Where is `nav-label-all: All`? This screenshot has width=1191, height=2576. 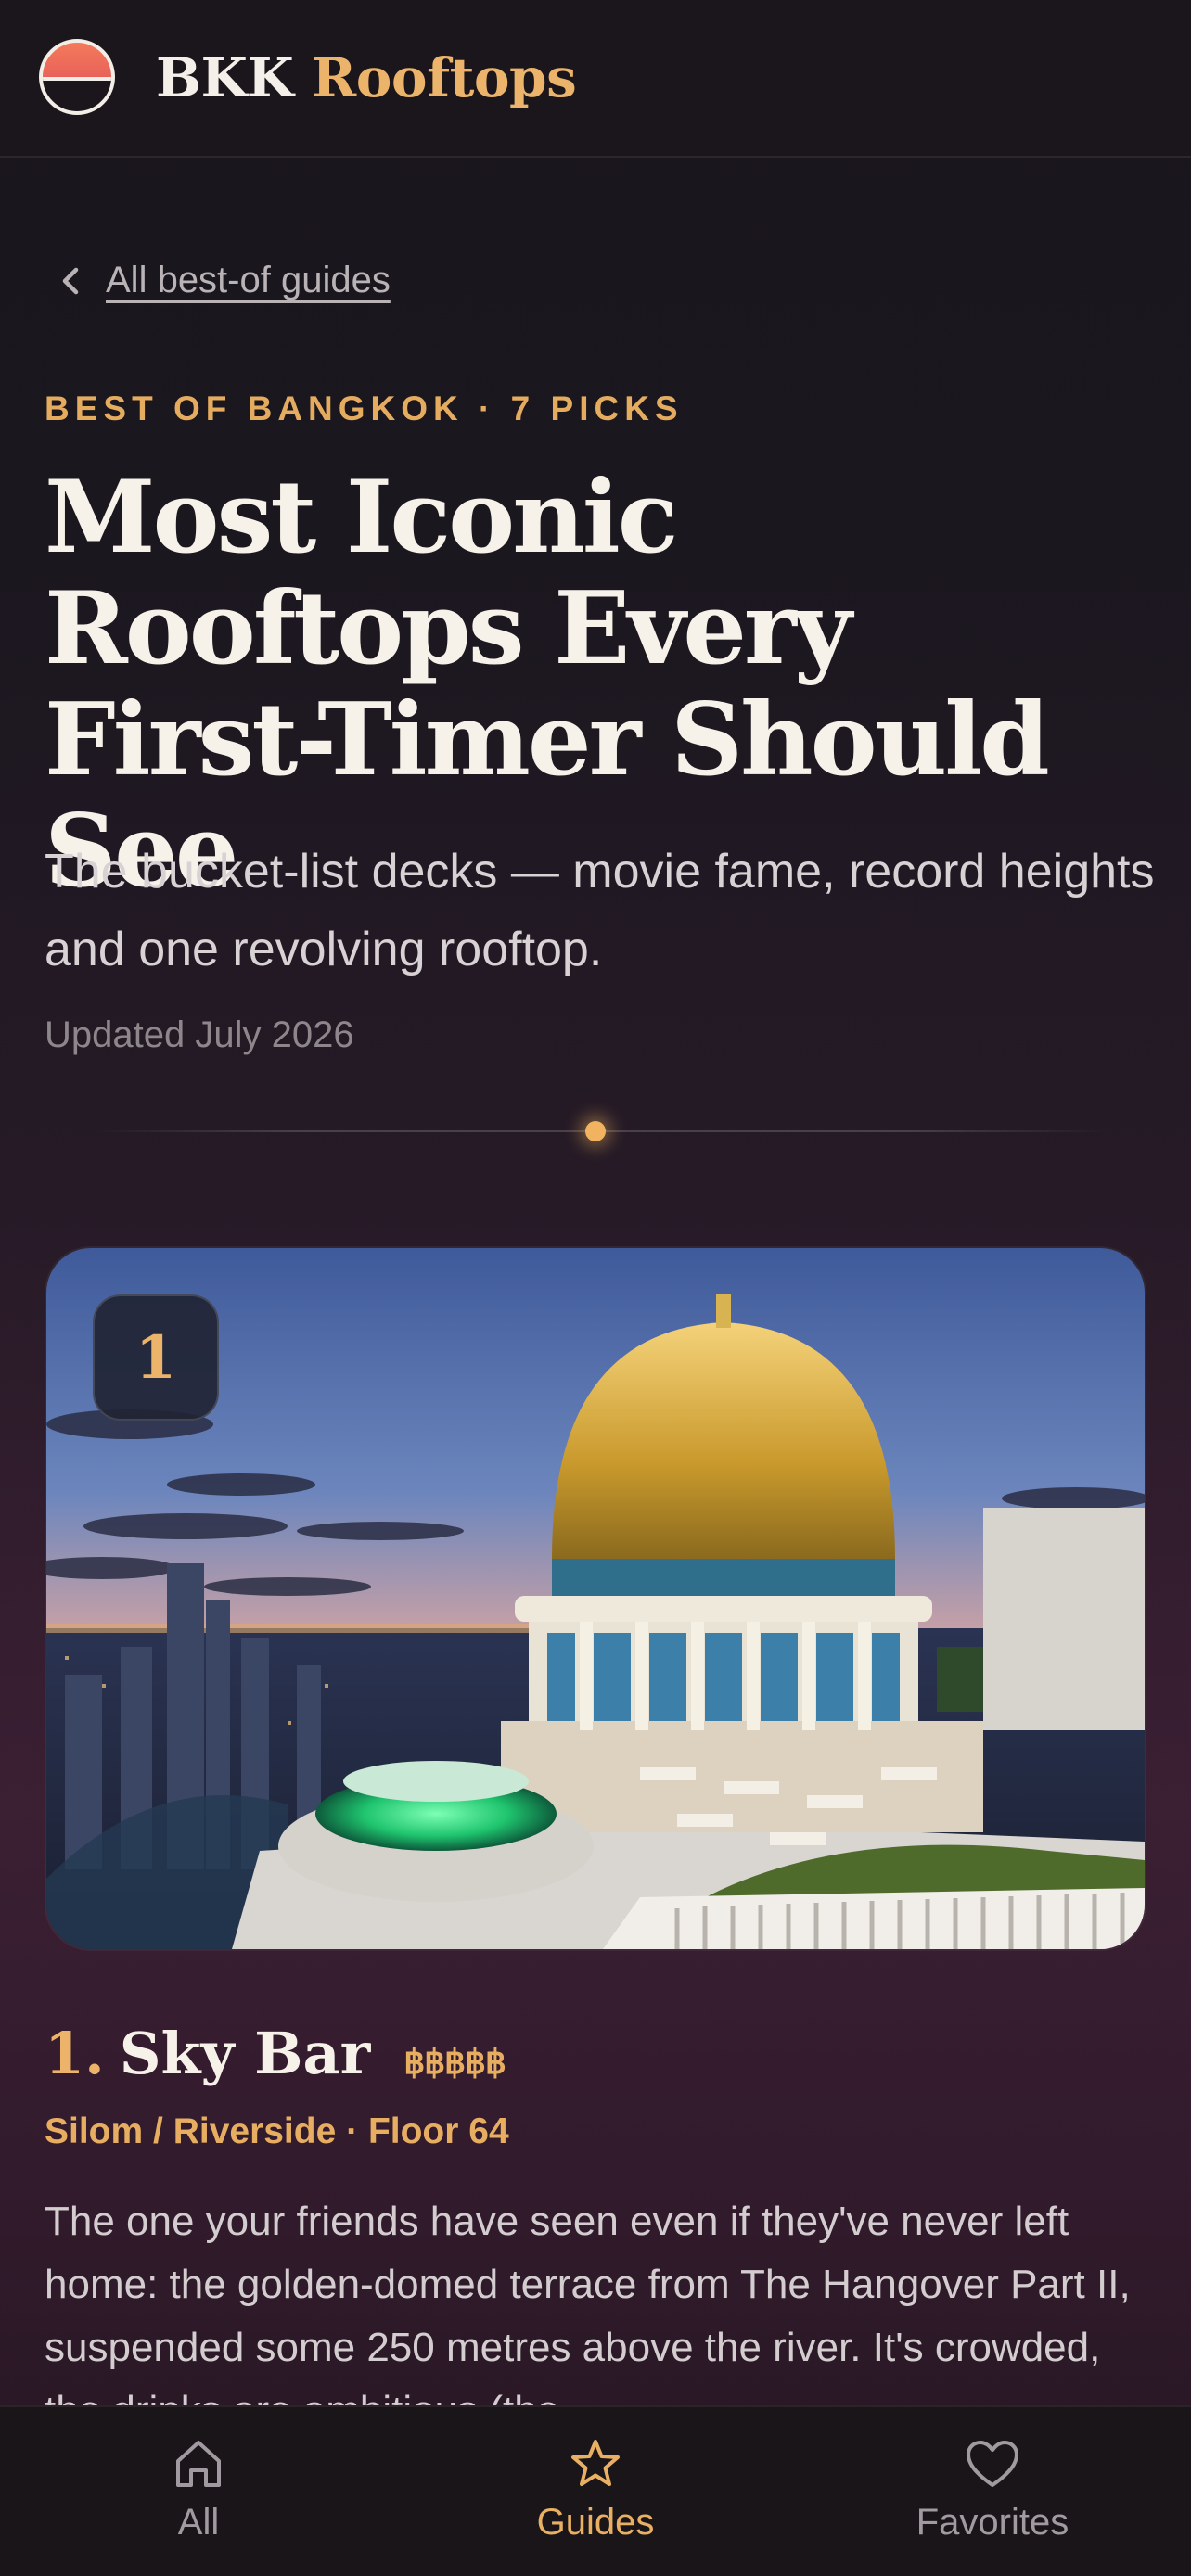 nav-label-all: All is located at coordinates (198, 2522).